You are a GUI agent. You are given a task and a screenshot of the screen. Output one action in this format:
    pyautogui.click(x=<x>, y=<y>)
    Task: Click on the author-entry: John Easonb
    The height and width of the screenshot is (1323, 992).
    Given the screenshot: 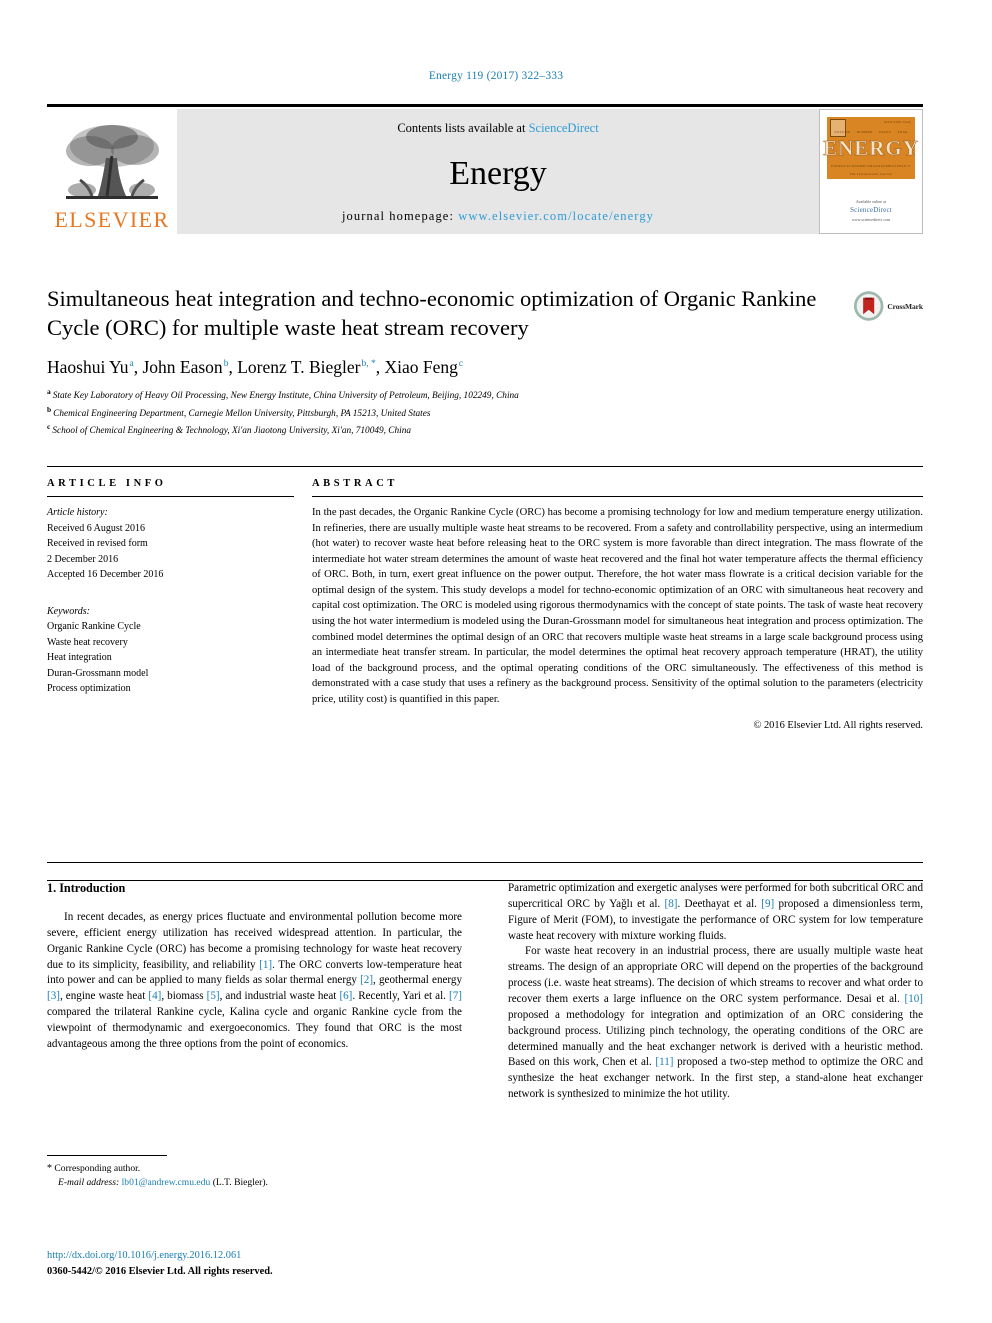 What is the action you would take?
    pyautogui.click(x=185, y=367)
    